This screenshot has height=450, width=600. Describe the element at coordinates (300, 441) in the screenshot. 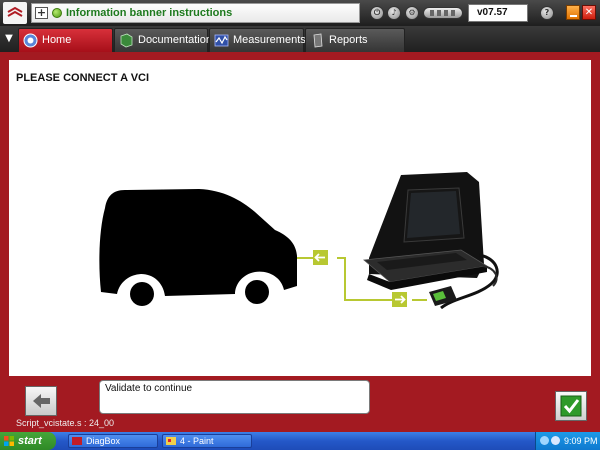

I see `windows-taskbar: start DiagBox 4 - Paint 9:09 PM` at that location.